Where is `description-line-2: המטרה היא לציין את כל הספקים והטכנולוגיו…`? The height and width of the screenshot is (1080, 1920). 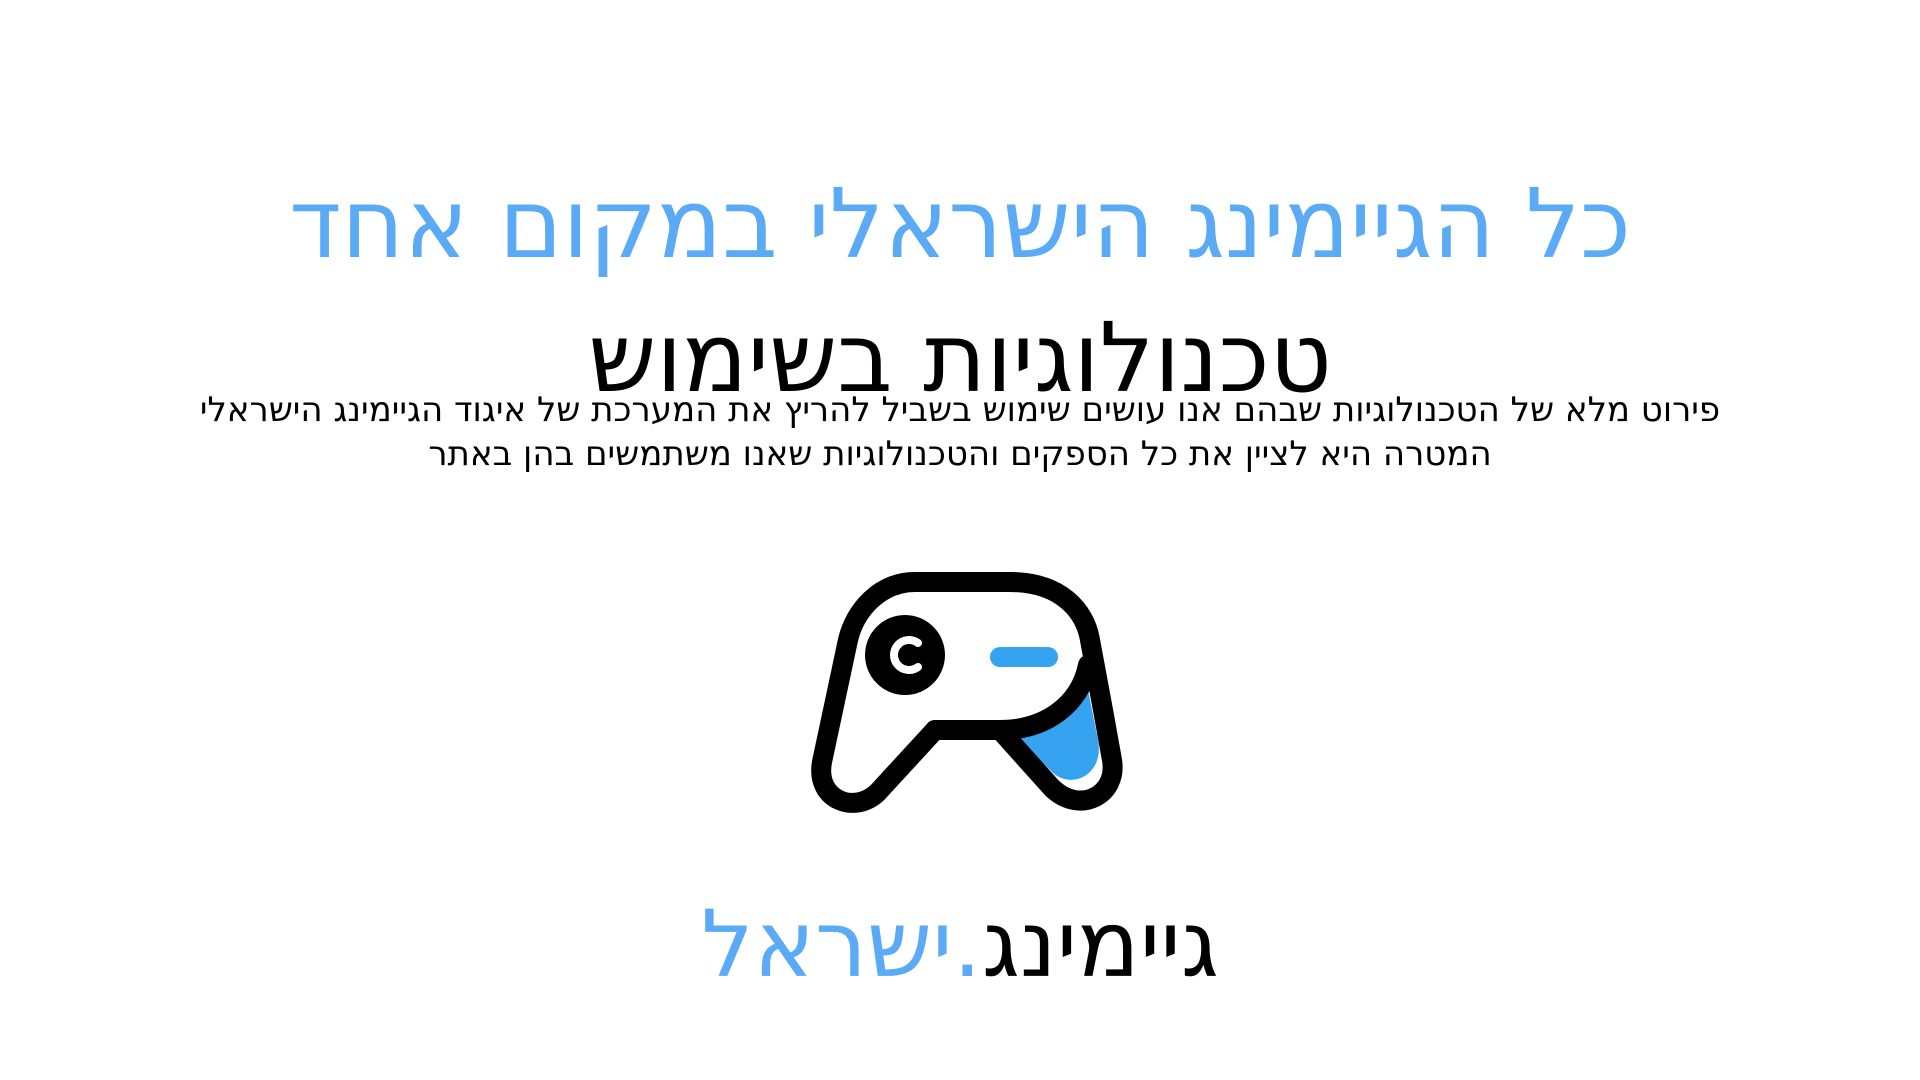 description-line-2: המטרה היא לציין את כל הספקים והטכנולוגיו… is located at coordinates (960, 454).